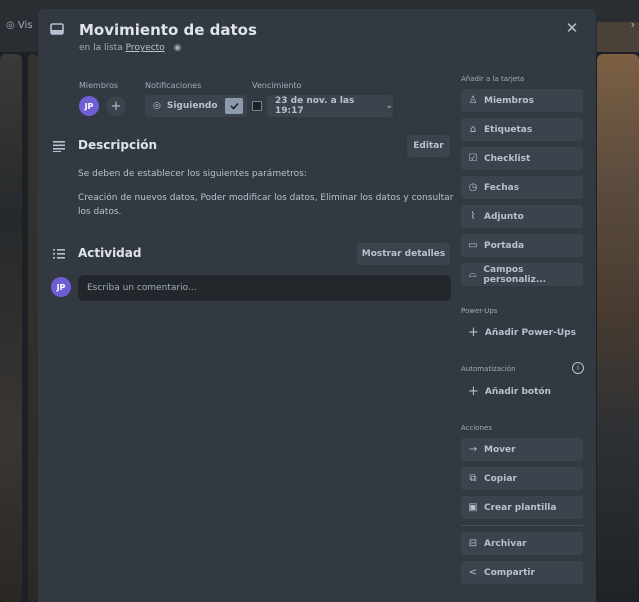  I want to click on sidebar-checklist-button: ☑ Checklist, so click(522, 158).